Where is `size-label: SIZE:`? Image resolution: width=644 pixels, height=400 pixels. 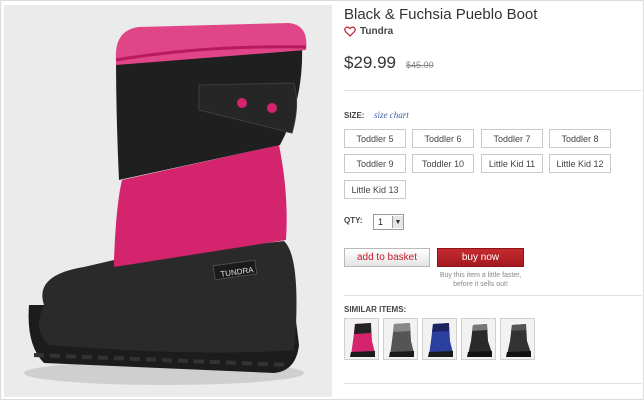 size-label: SIZE: is located at coordinates (354, 115).